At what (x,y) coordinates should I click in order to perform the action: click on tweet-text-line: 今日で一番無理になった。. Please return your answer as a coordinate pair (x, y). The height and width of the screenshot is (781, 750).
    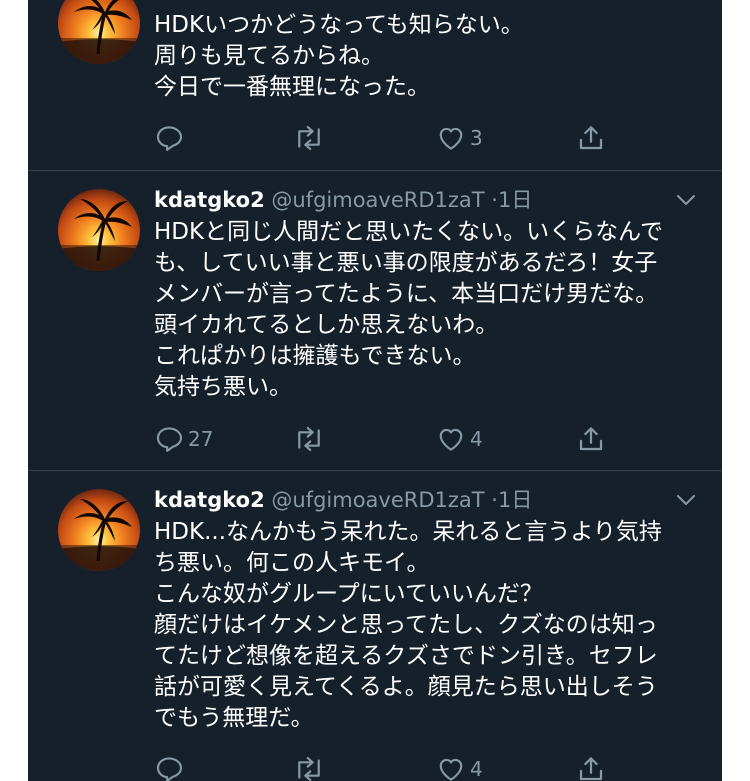
    Looking at the image, I should click on (292, 87).